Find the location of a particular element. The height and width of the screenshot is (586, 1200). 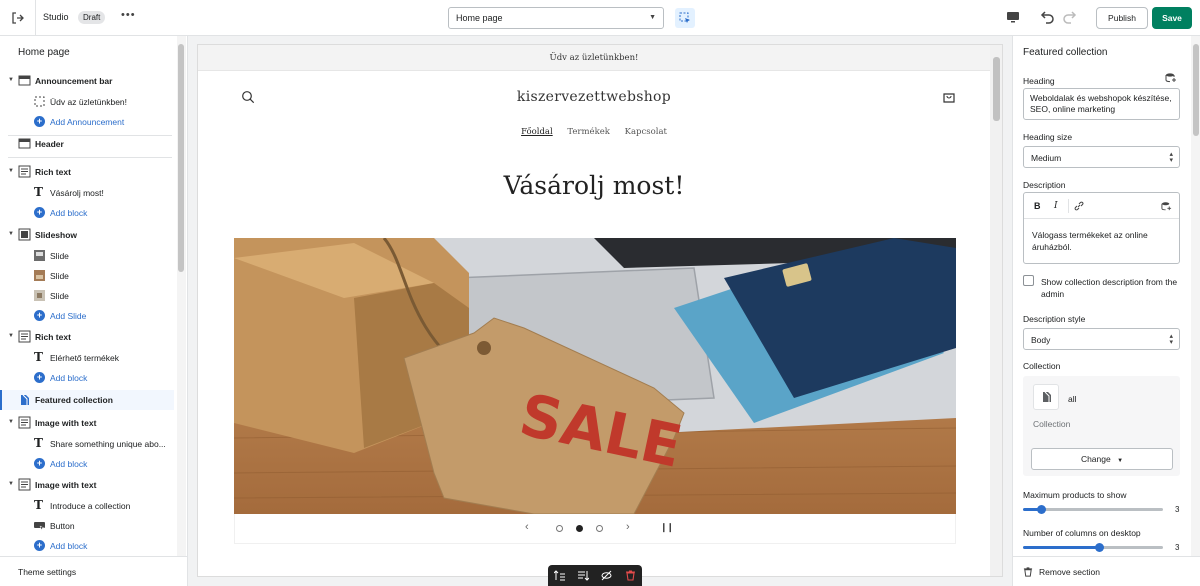

heading-size-select: Medium ▴ ▾ is located at coordinates (1101, 157).